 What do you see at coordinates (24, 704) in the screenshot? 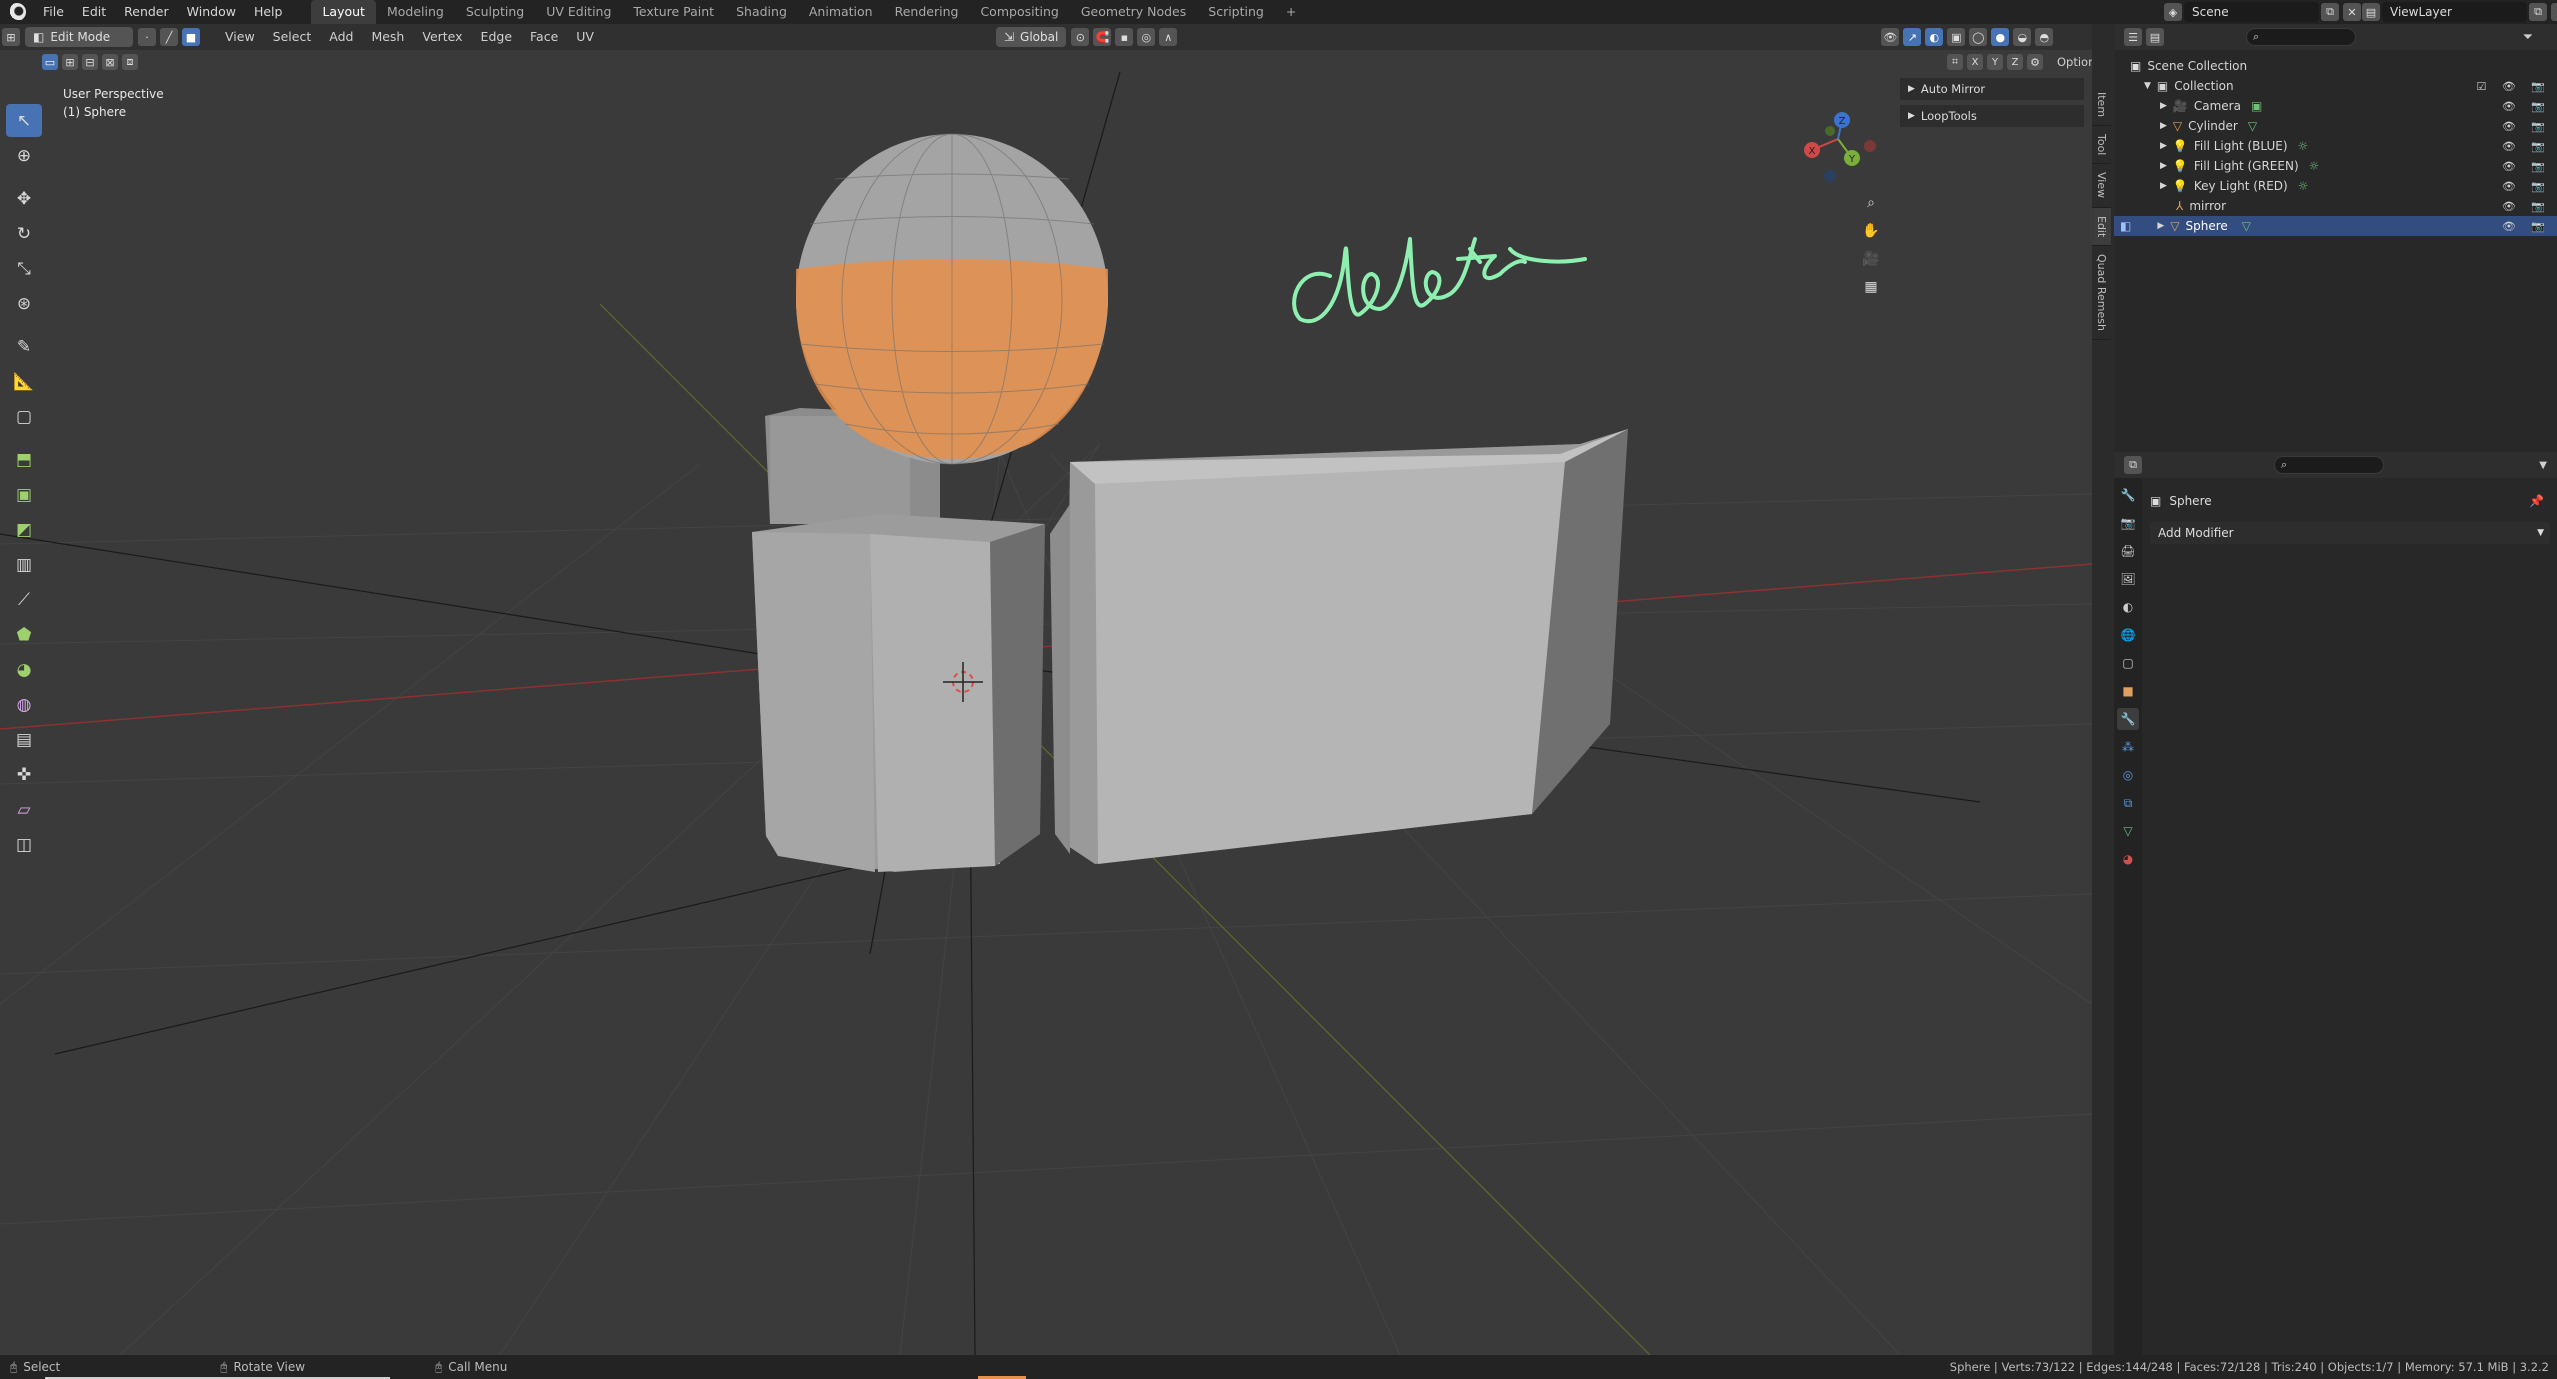
I see `smooth-icon: ◍` at bounding box center [24, 704].